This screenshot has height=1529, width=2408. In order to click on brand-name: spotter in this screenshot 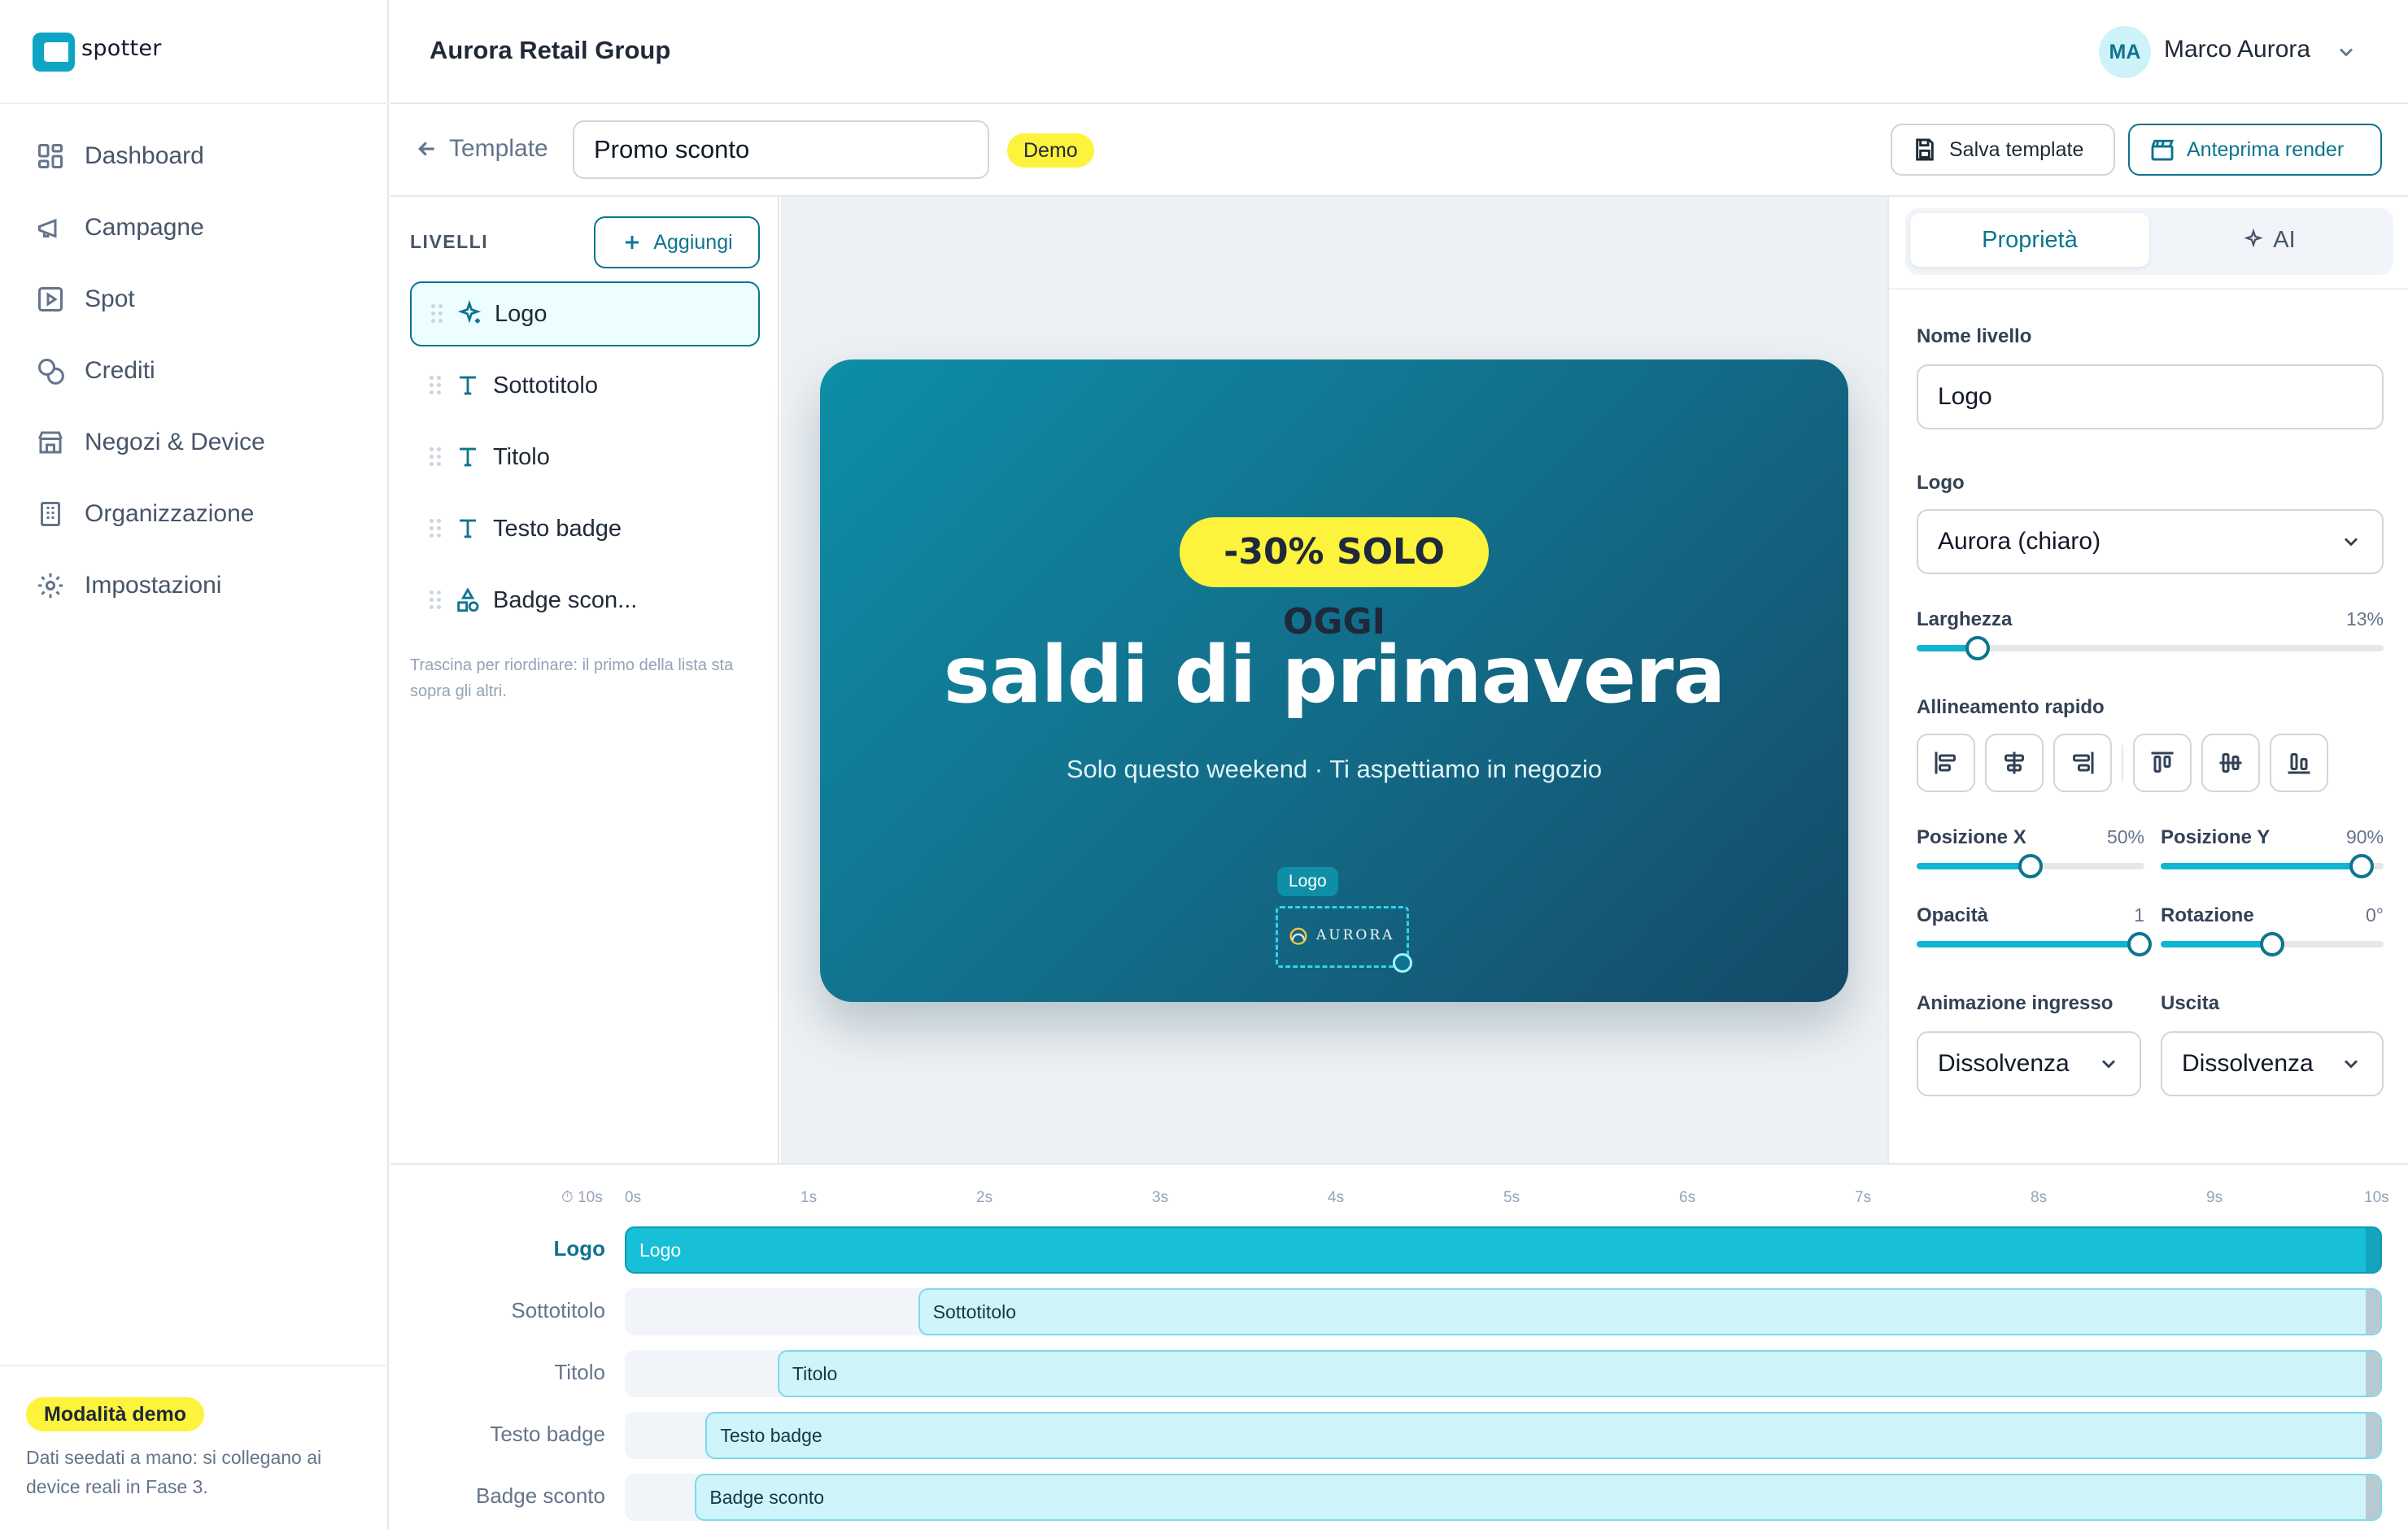, I will do `click(121, 48)`.